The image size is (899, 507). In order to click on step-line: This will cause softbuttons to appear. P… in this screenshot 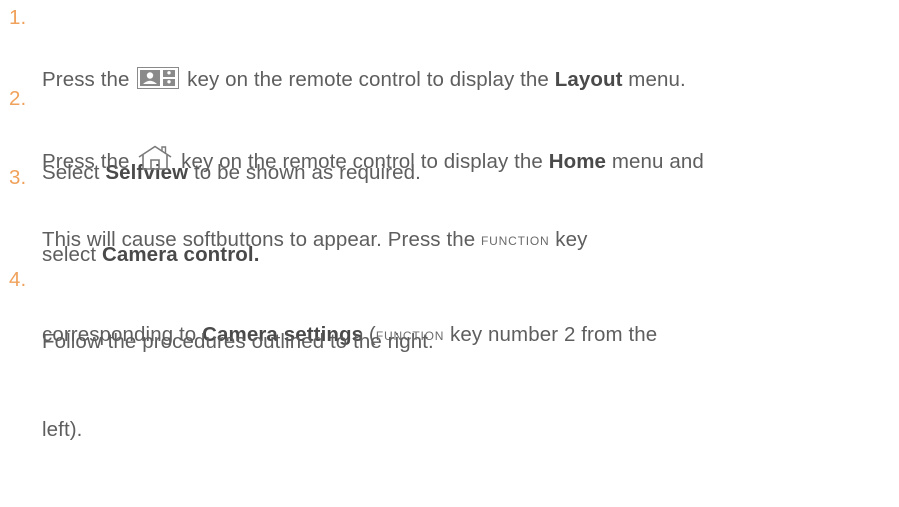, I will do `click(470, 240)`.